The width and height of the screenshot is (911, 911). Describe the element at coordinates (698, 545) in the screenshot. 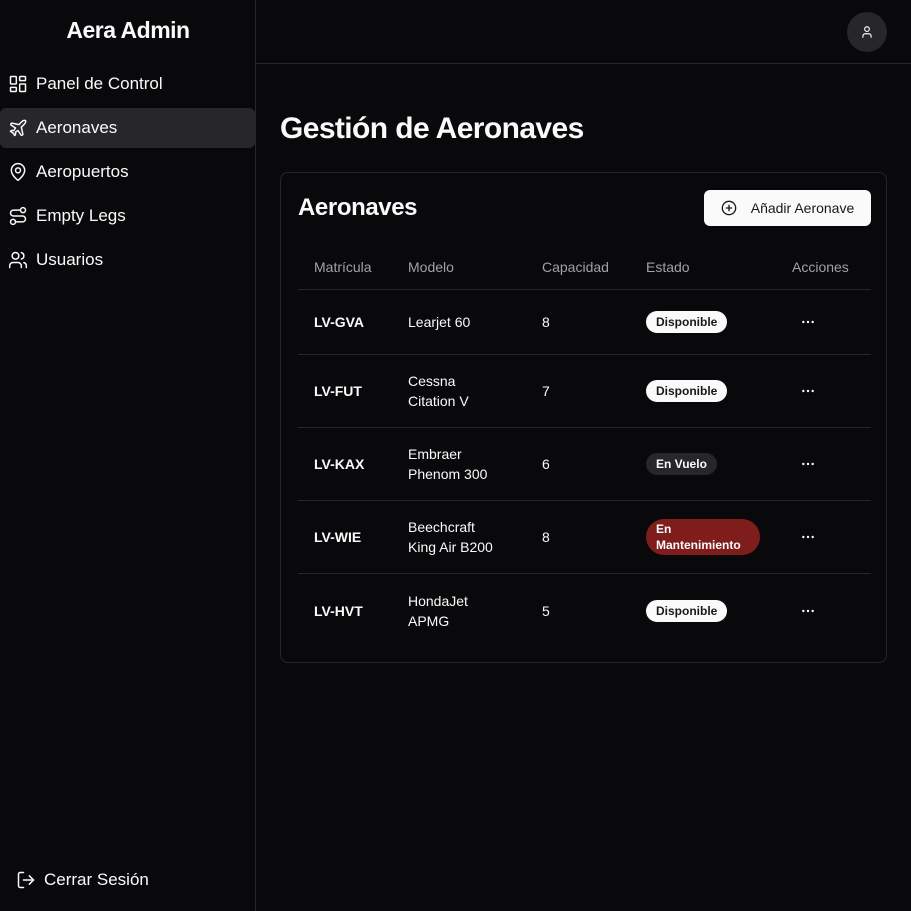

I see `status-badge-line: Mantenimiento` at that location.